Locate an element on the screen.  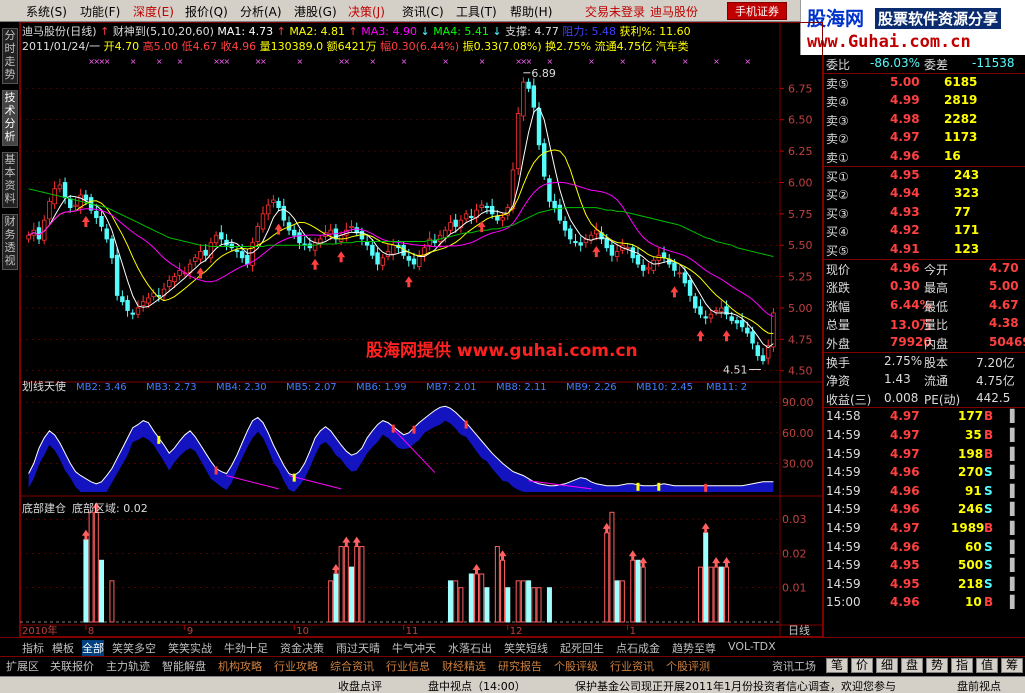
indicator-tab: 全部 is located at coordinates (93, 648).